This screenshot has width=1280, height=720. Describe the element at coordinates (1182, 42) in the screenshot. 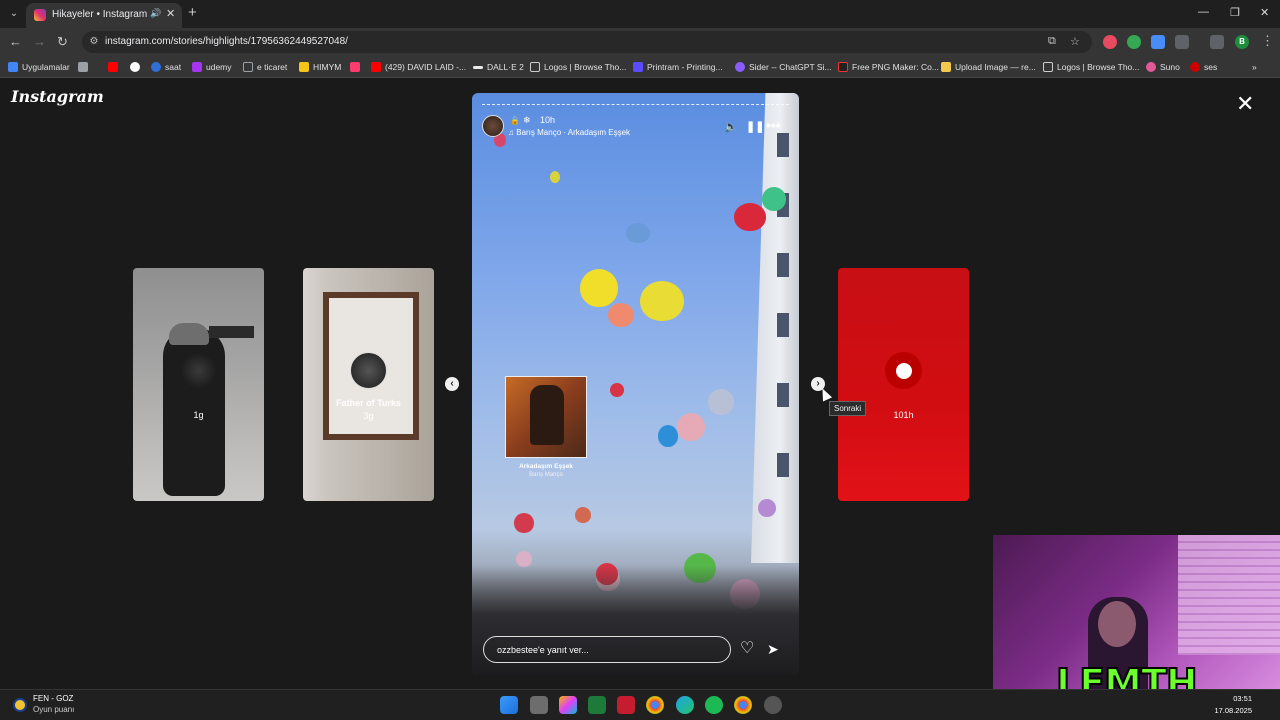

I see `extensions-puzzle-icon` at that location.